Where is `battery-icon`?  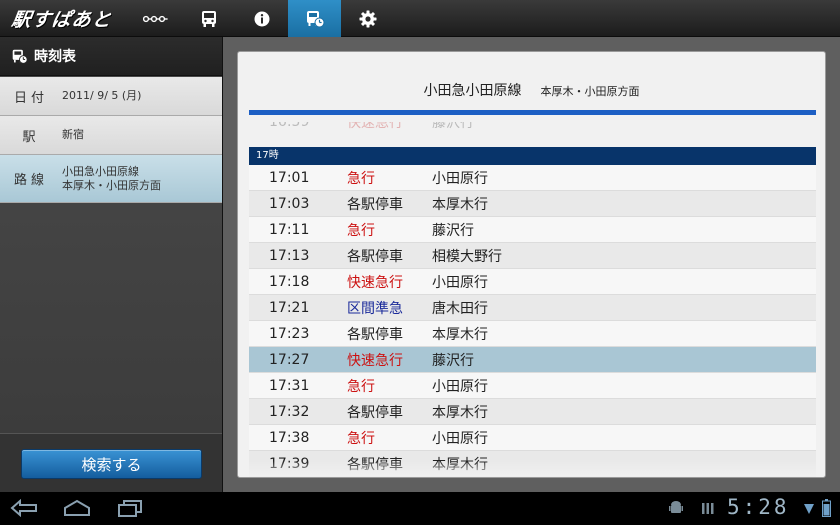
battery-icon is located at coordinates (826, 508).